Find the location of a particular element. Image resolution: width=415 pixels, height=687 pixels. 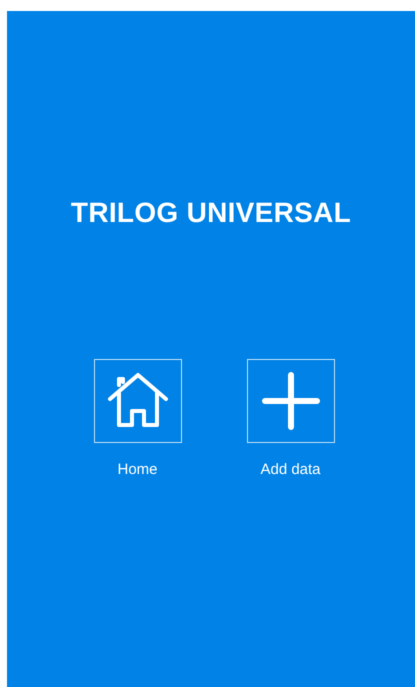

app-title: TRILOG UNIVERSAL is located at coordinates (211, 213).